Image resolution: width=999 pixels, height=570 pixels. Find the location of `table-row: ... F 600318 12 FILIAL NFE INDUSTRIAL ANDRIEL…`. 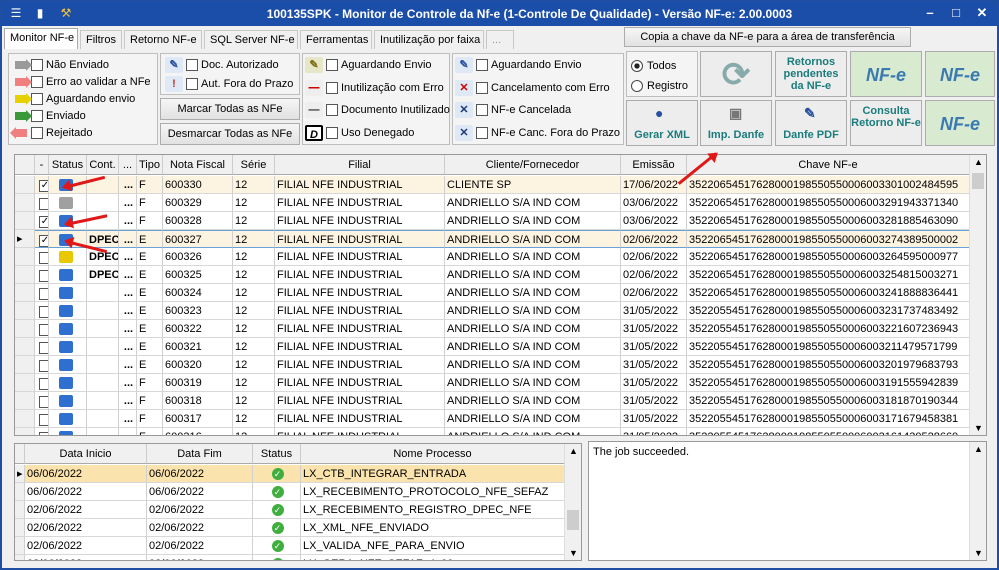

table-row: ... F 600318 12 FILIAL NFE INDUSTRIAL ANDRIEL… is located at coordinates (492, 401).